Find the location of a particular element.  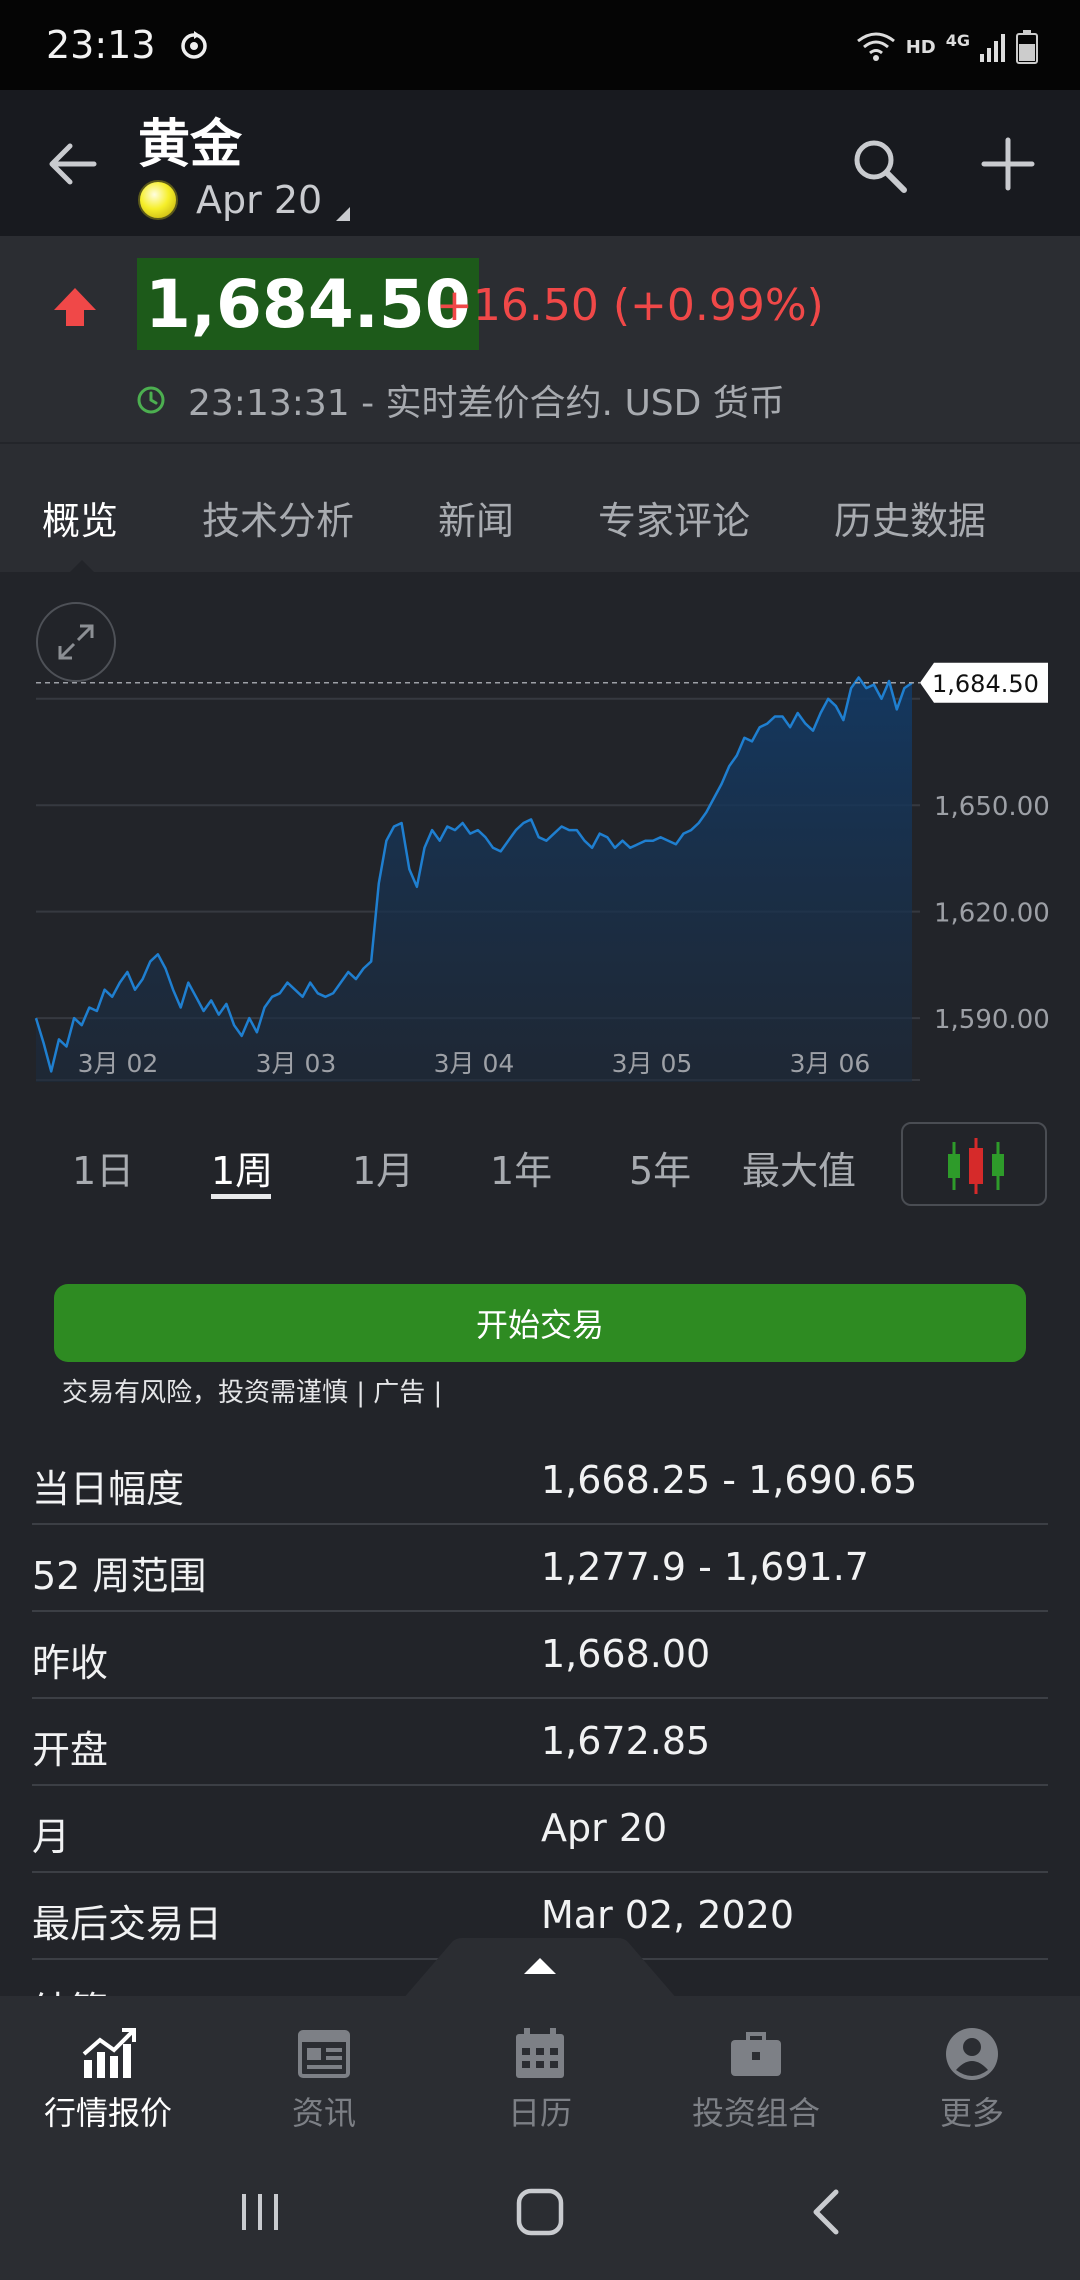

instrument-title: 黄金 is located at coordinates (190, 145).